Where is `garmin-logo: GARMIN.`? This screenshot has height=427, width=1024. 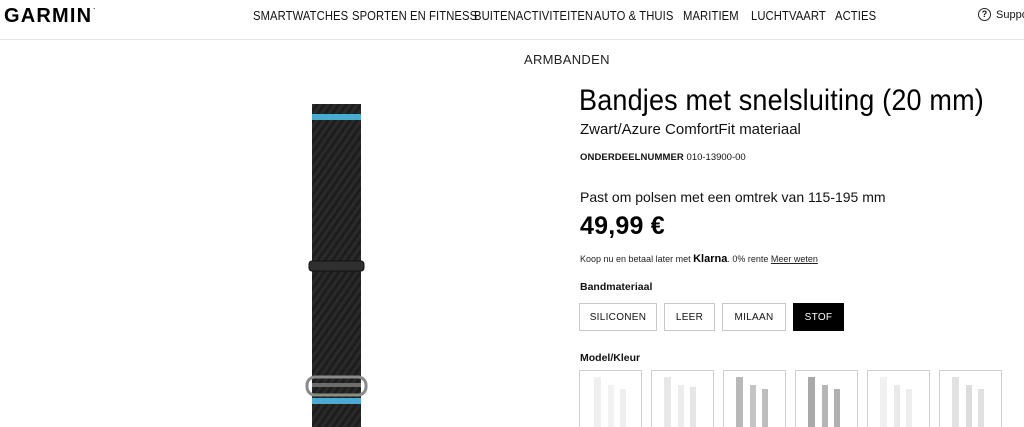 garmin-logo: GARMIN. is located at coordinates (49, 16).